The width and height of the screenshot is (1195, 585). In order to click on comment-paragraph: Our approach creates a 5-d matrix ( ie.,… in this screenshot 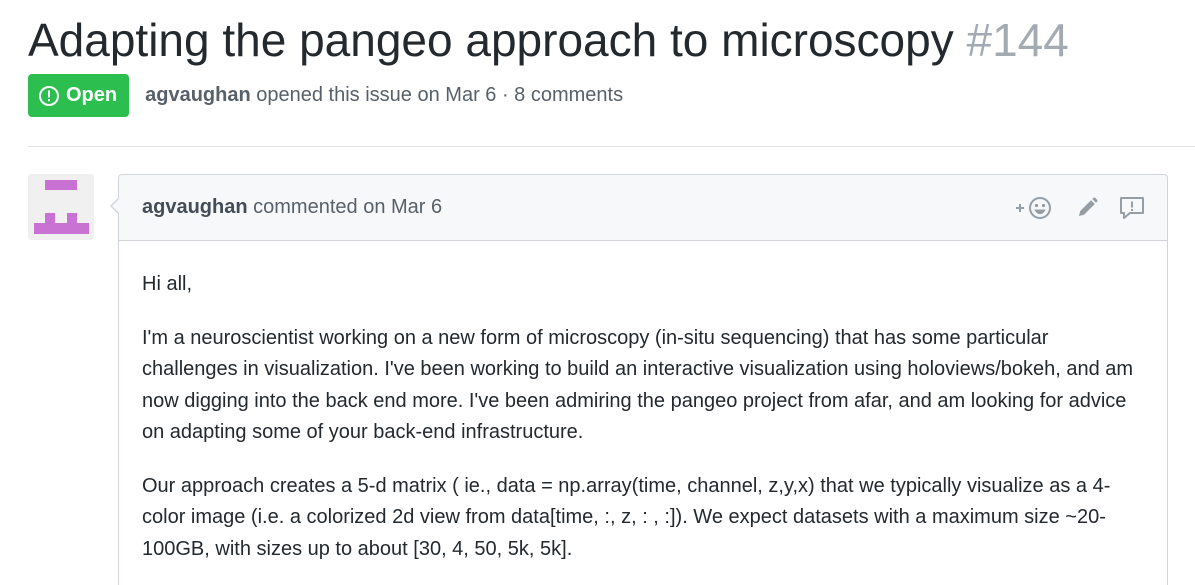, I will do `click(626, 517)`.